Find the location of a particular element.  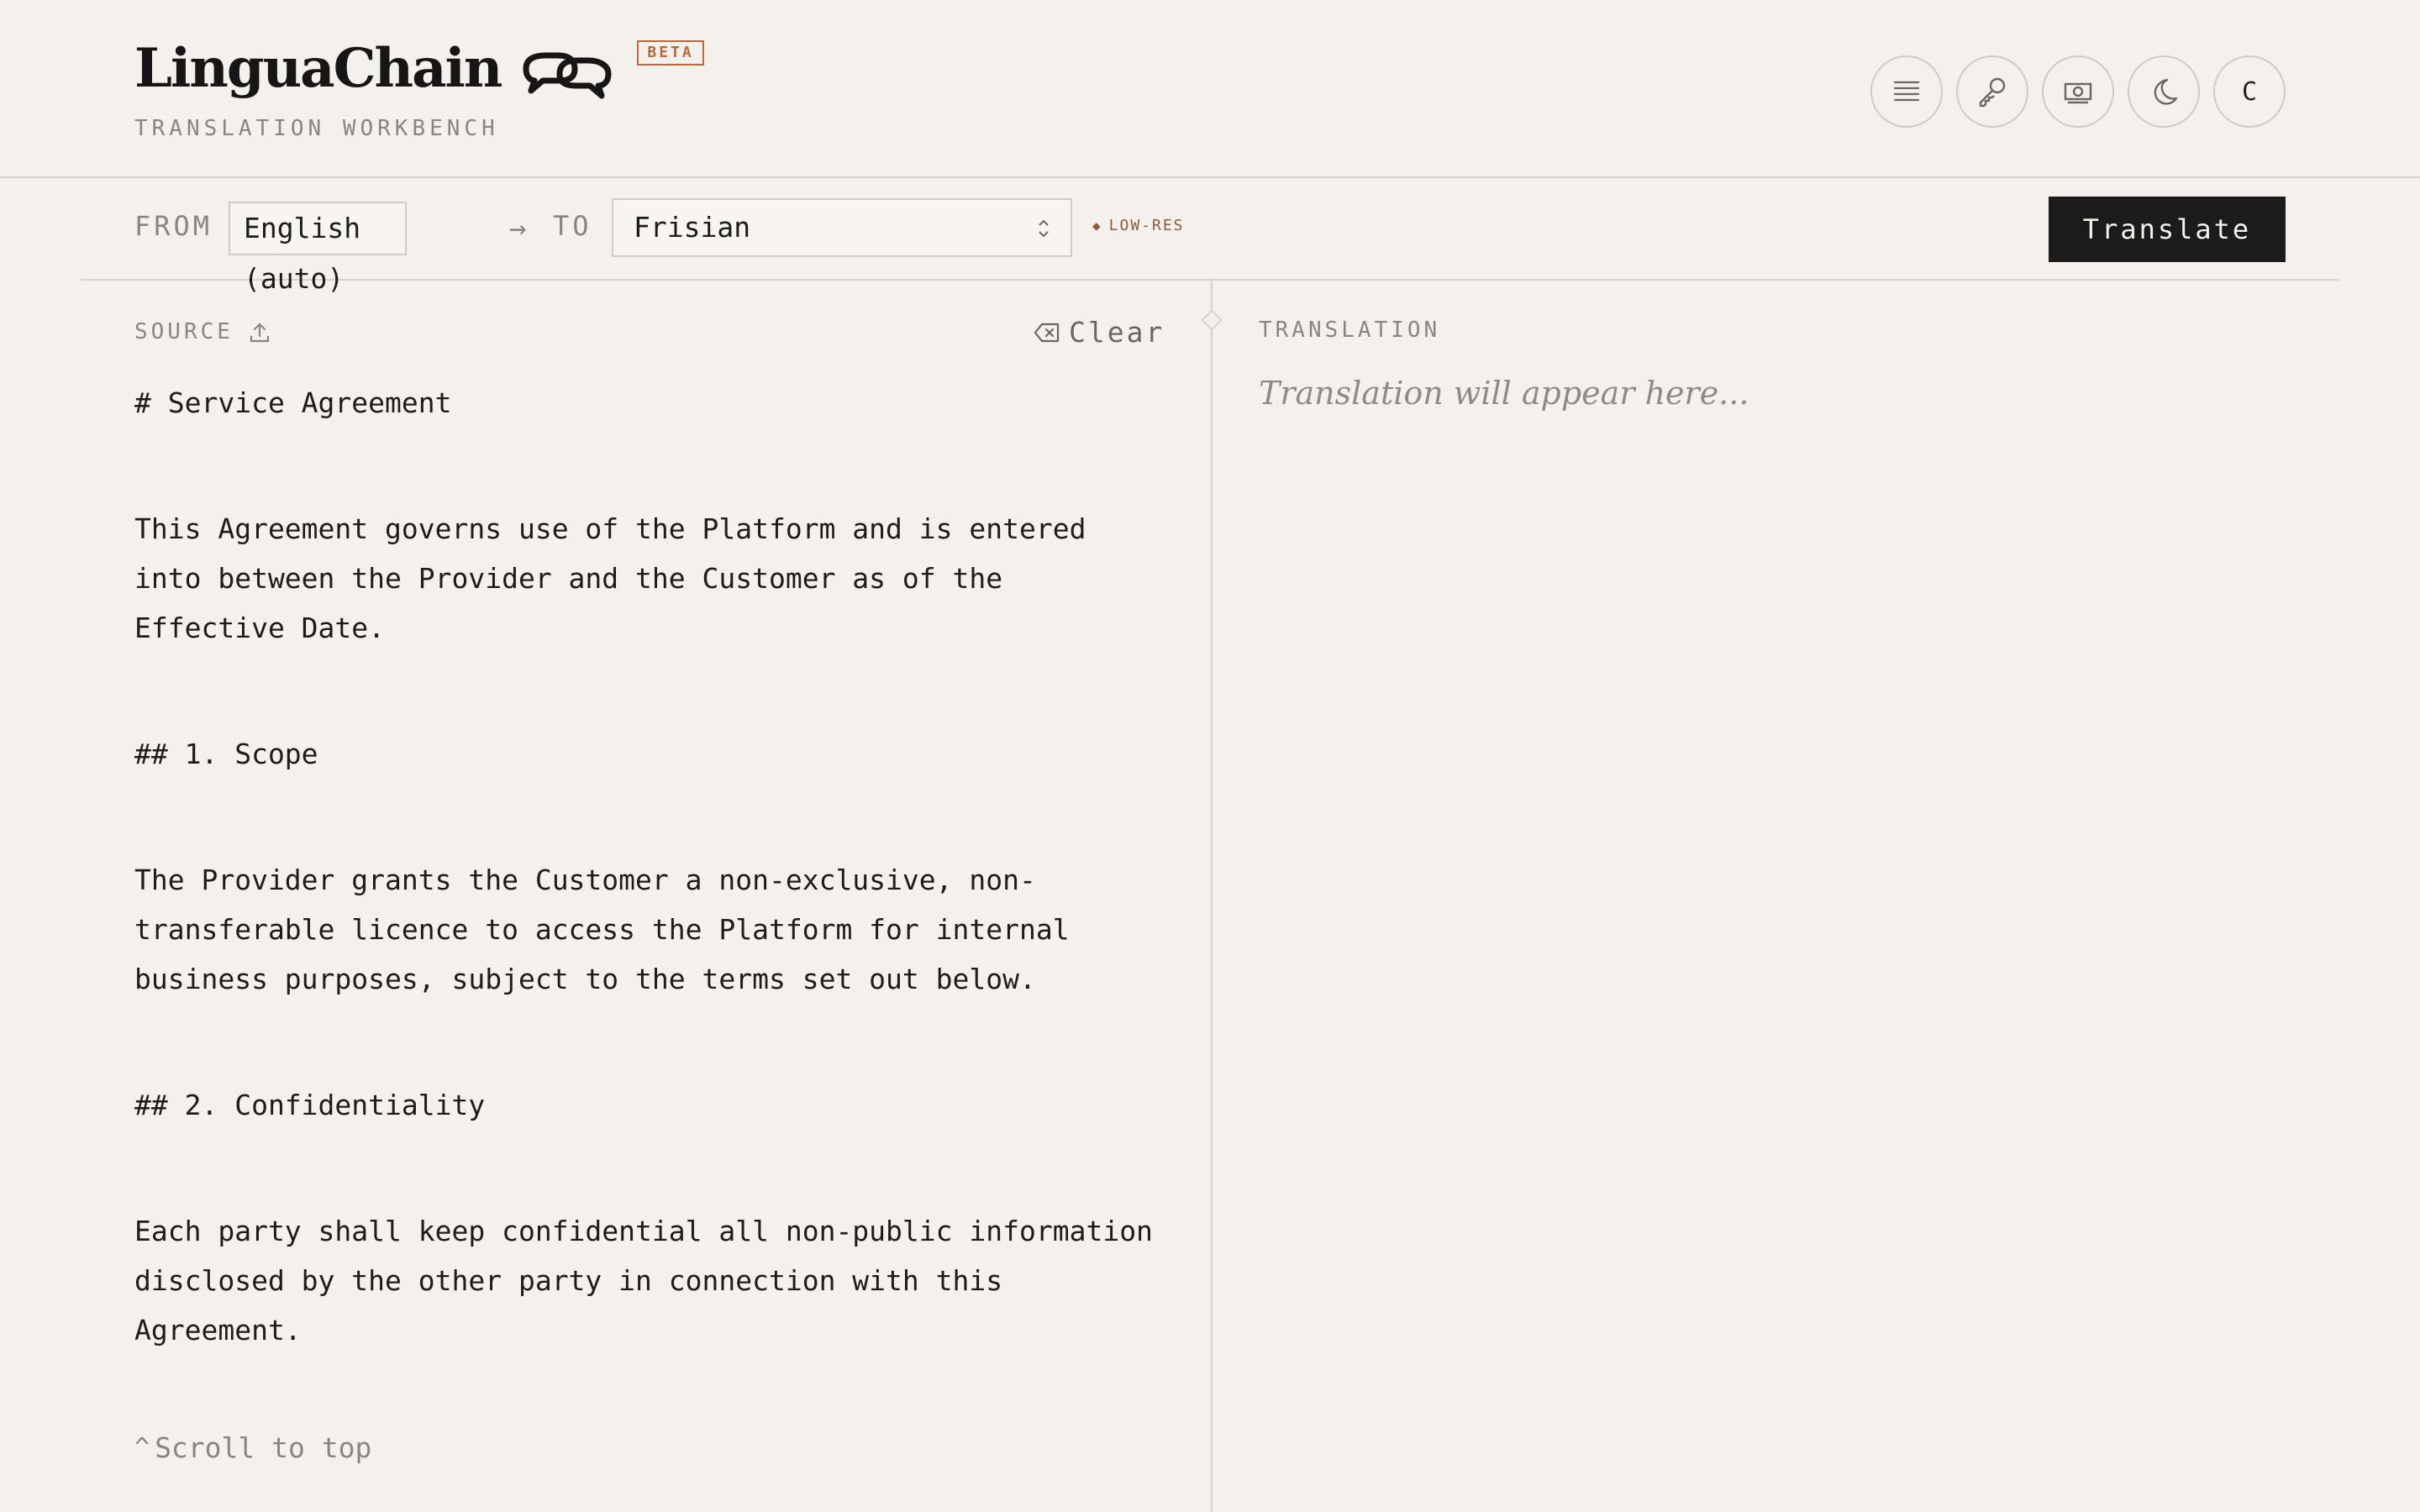

billing-button is located at coordinates (2078, 91).